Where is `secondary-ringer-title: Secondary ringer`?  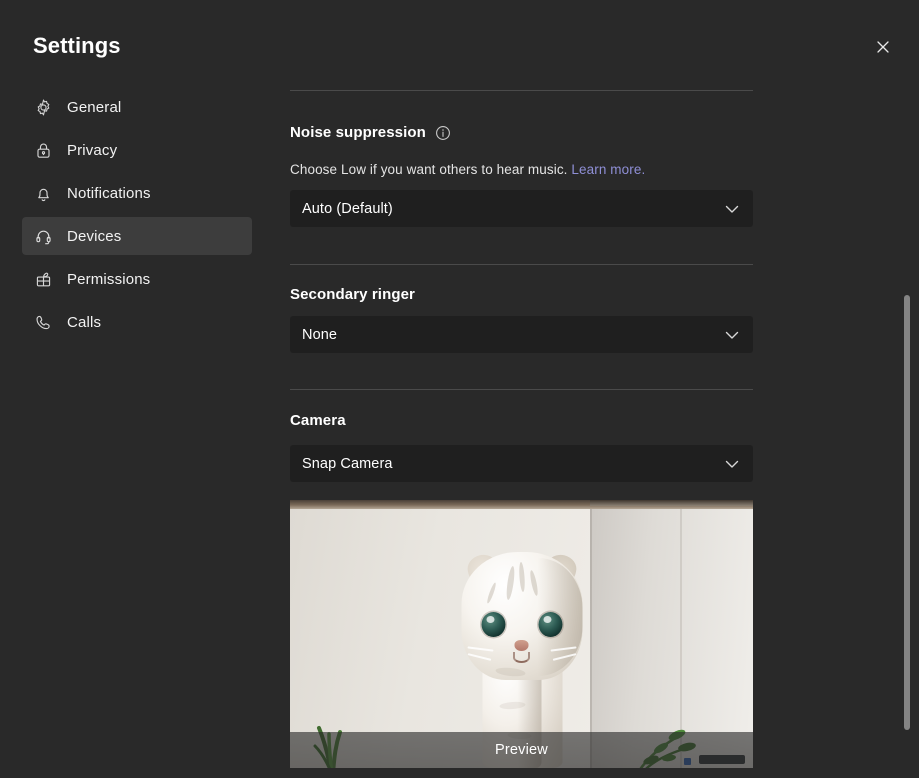 secondary-ringer-title: Secondary ringer is located at coordinates (352, 294).